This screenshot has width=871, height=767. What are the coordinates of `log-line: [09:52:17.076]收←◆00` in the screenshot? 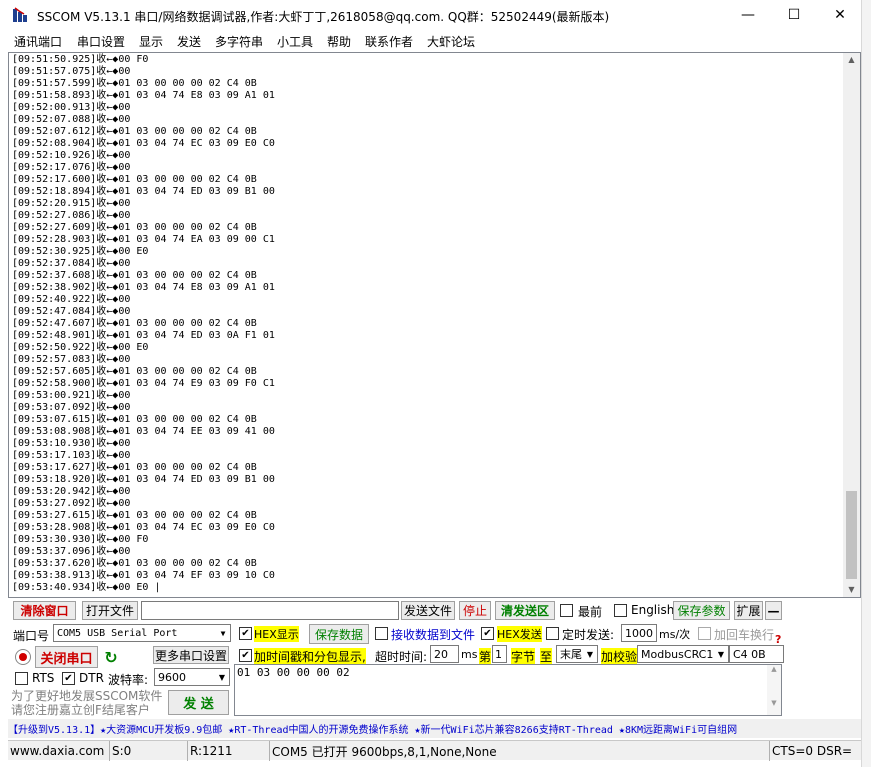 It's located at (71, 167).